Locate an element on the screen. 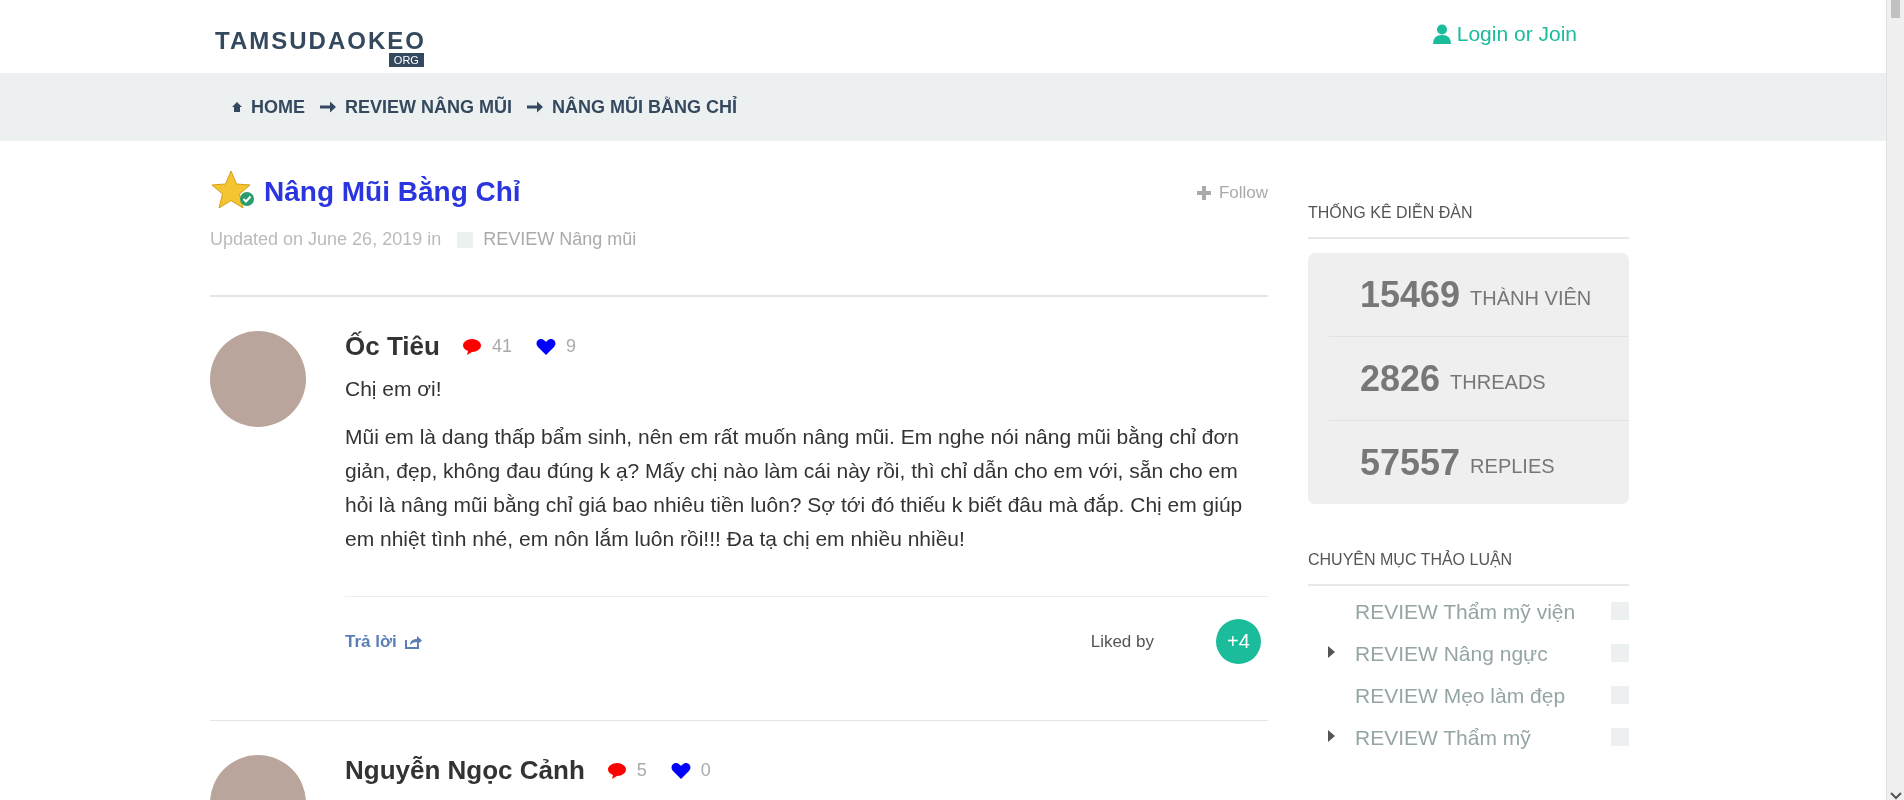  author-name: Nguyễn Ngọc Cảnh is located at coordinates (465, 770).